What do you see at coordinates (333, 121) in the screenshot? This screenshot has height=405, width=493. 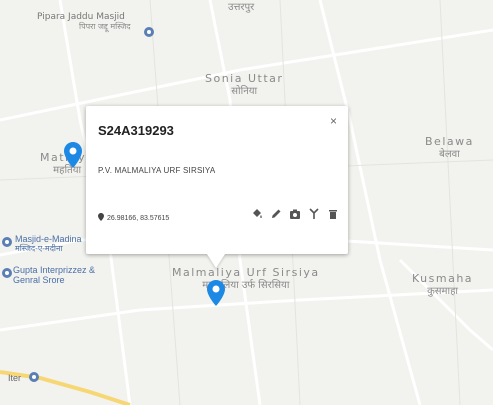 I see `close-button: ×` at bounding box center [333, 121].